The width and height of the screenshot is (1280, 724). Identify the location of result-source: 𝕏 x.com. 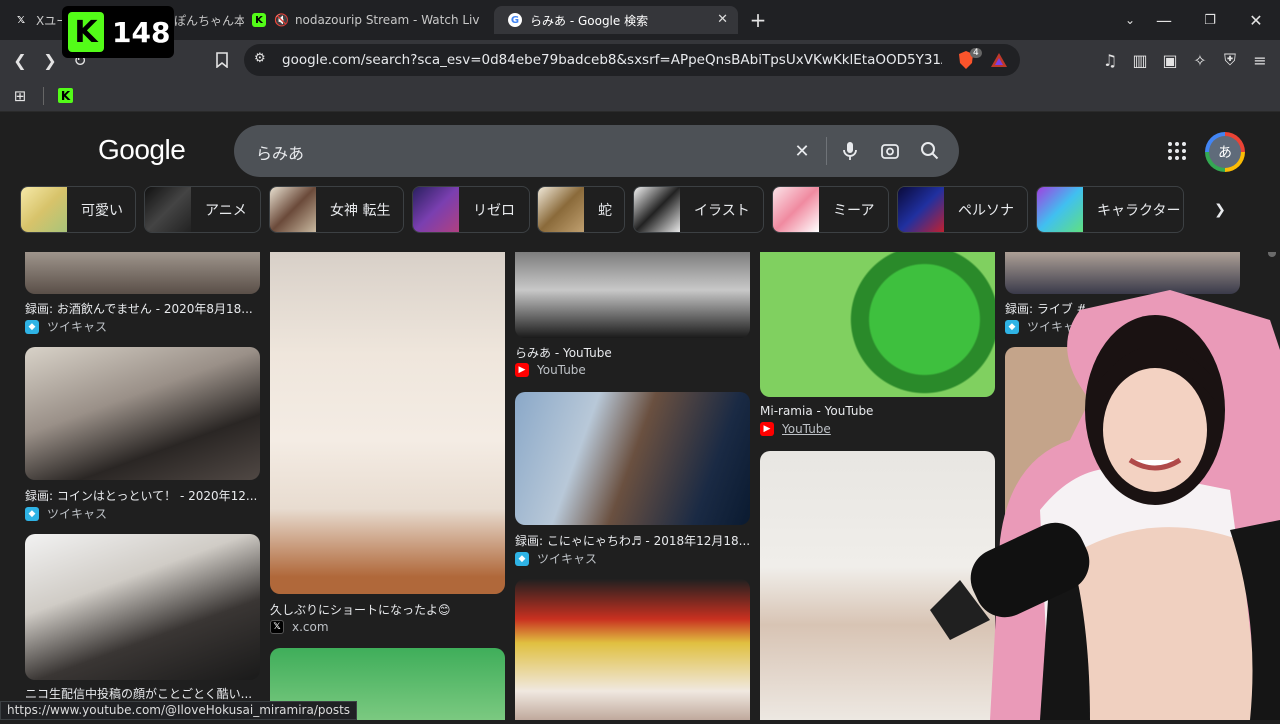
(299, 627).